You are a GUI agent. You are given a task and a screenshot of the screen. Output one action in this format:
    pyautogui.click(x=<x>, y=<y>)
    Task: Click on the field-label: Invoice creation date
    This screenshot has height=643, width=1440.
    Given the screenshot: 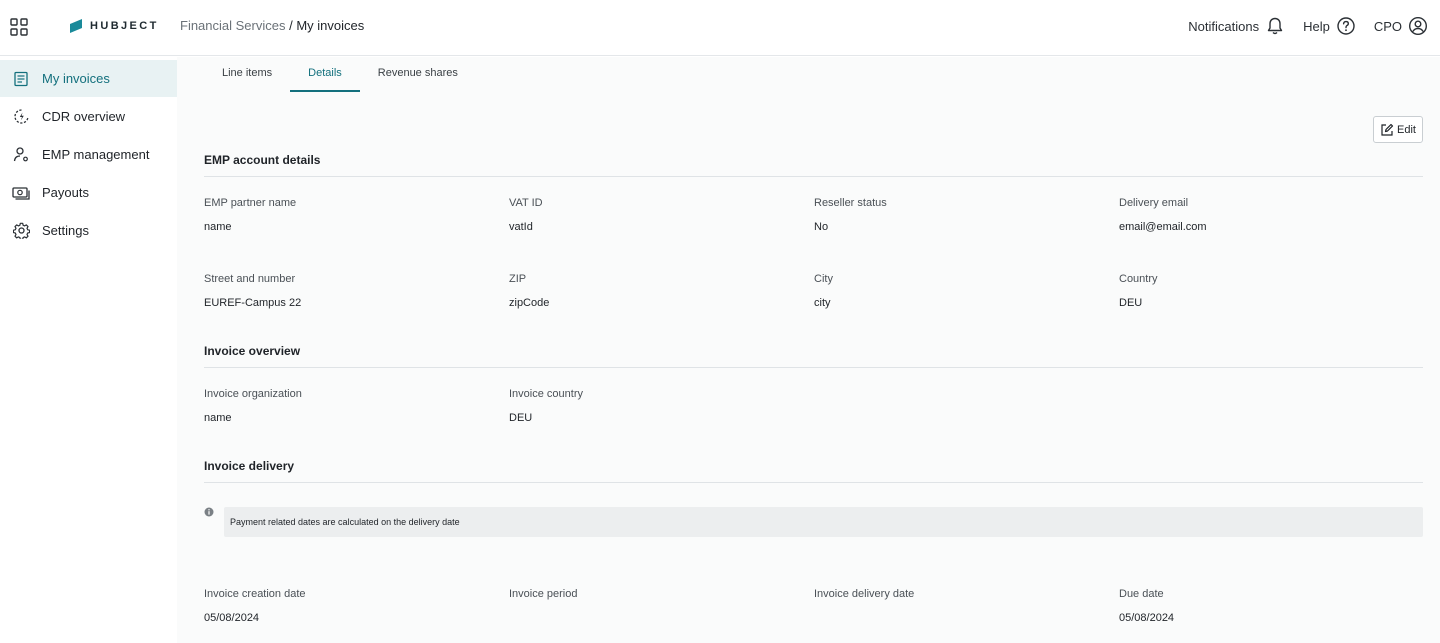 What is the action you would take?
    pyautogui.click(x=255, y=594)
    